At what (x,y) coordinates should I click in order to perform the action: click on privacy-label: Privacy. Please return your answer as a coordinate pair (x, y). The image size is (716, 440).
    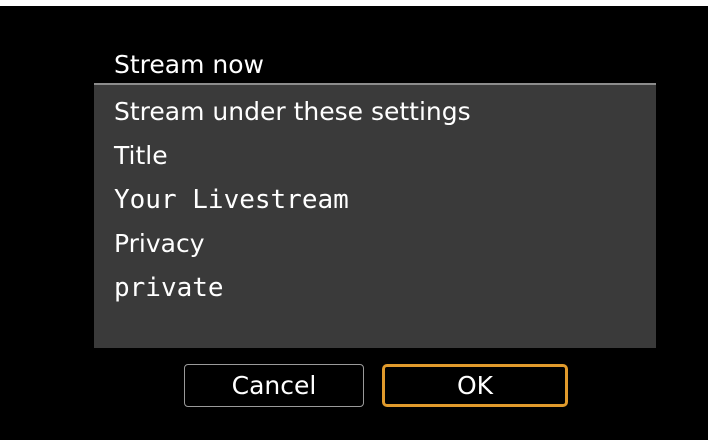
    Looking at the image, I should click on (159, 243).